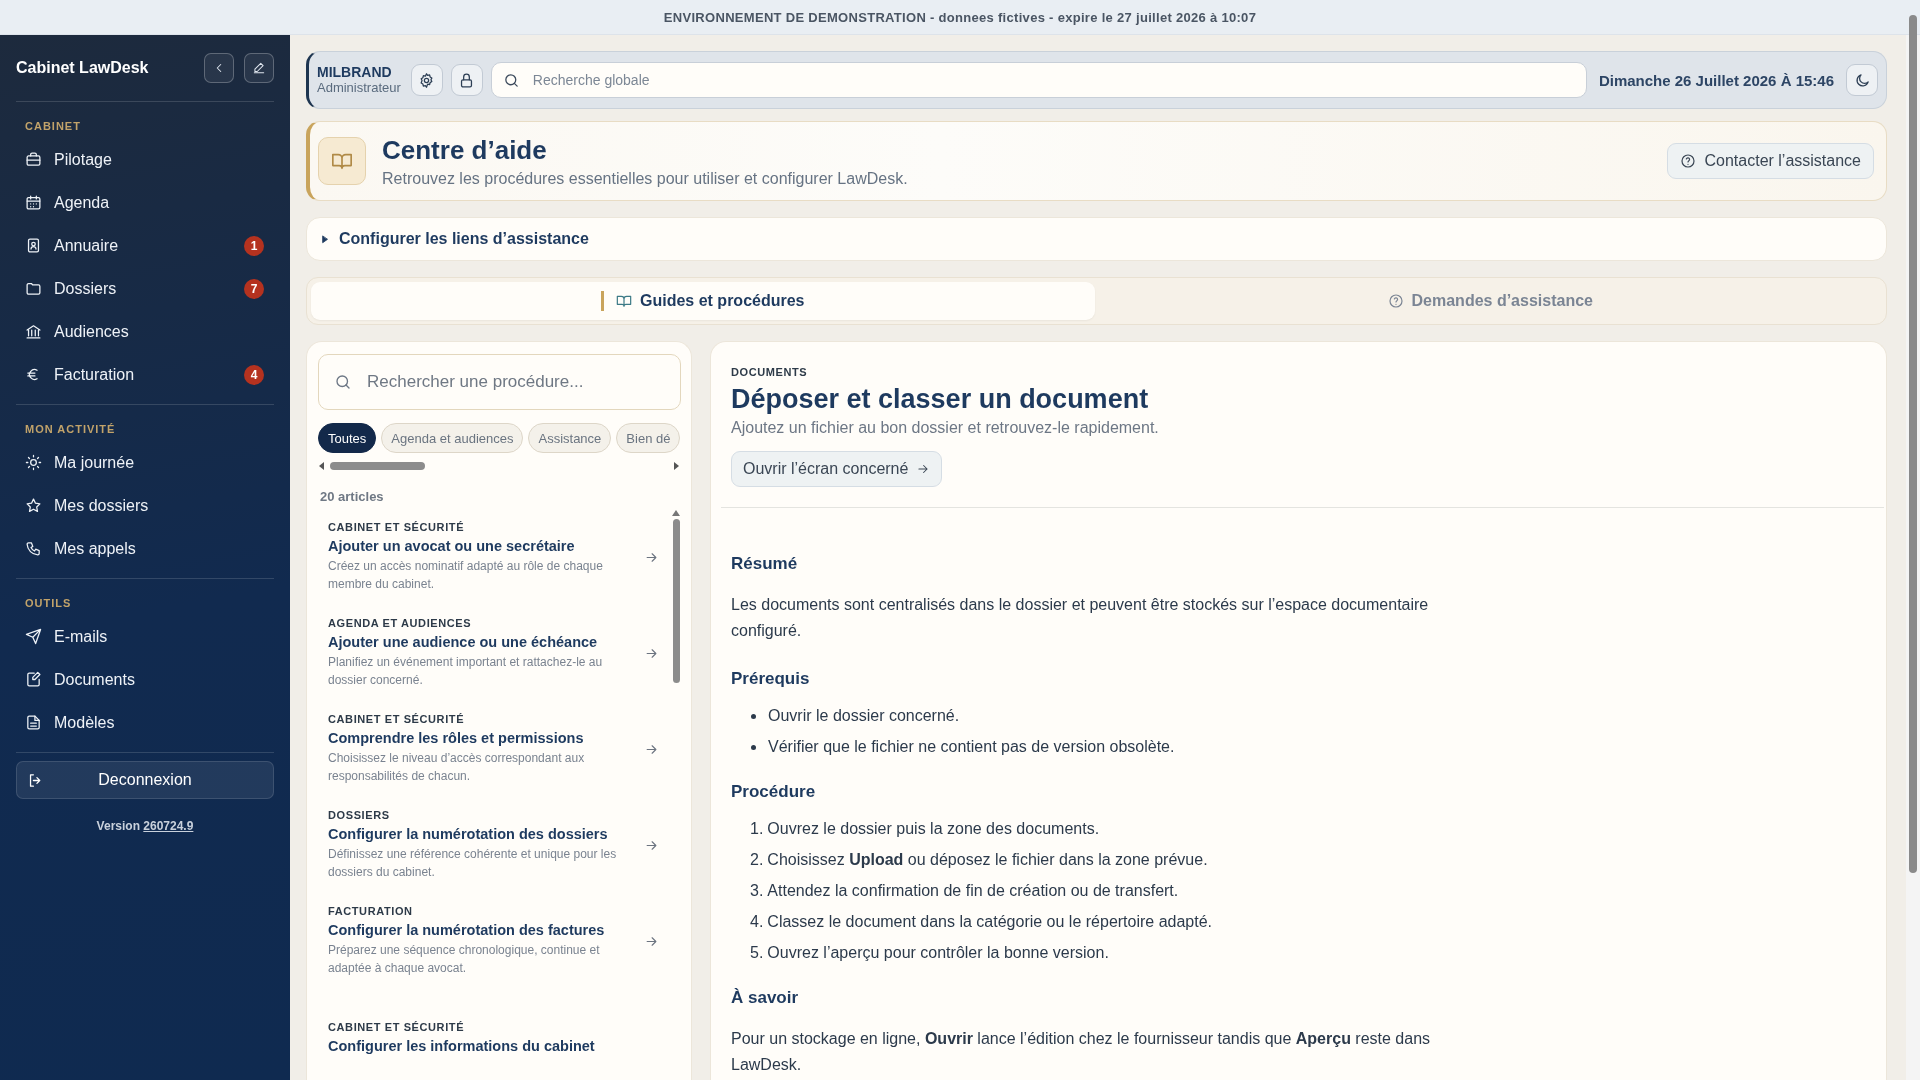 The image size is (1920, 1080). I want to click on sun-icon, so click(33, 462).